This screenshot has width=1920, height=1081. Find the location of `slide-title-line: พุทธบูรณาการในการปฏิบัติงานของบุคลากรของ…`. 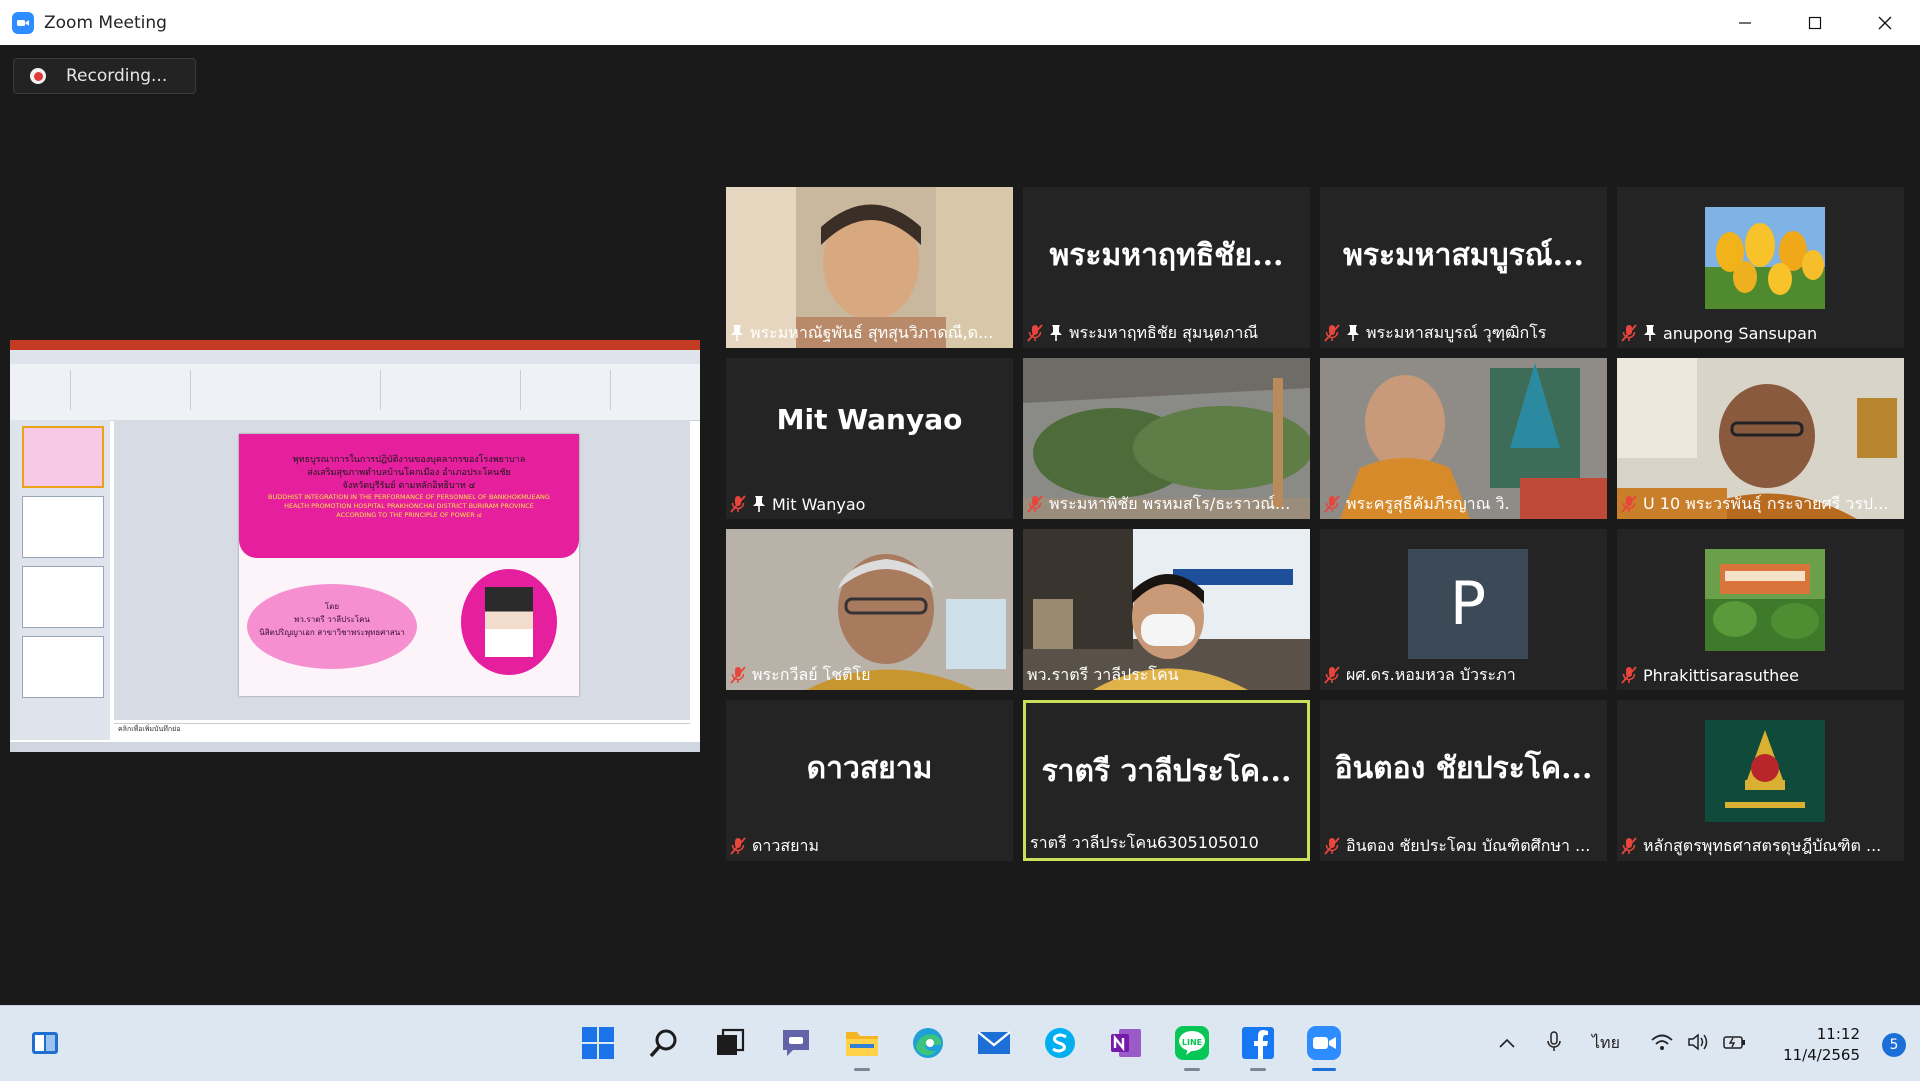

slide-title-line: พุทธบูรณาการในการปฏิบัติงานของบุคลากรของ… is located at coordinates (409, 460).